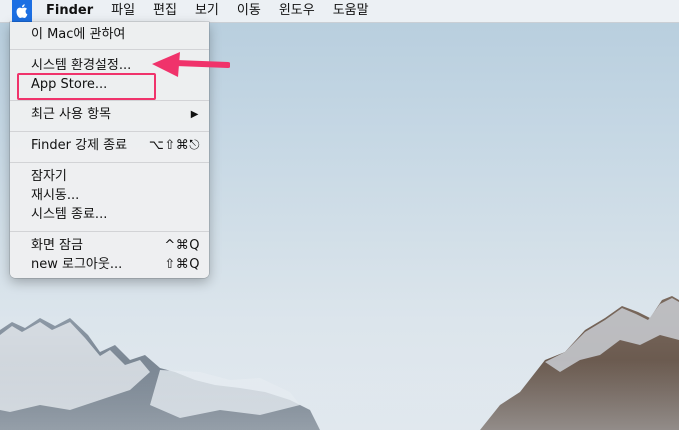 This screenshot has width=679, height=430. Describe the element at coordinates (165, 11) in the screenshot. I see `menu-edit: 편집` at that location.